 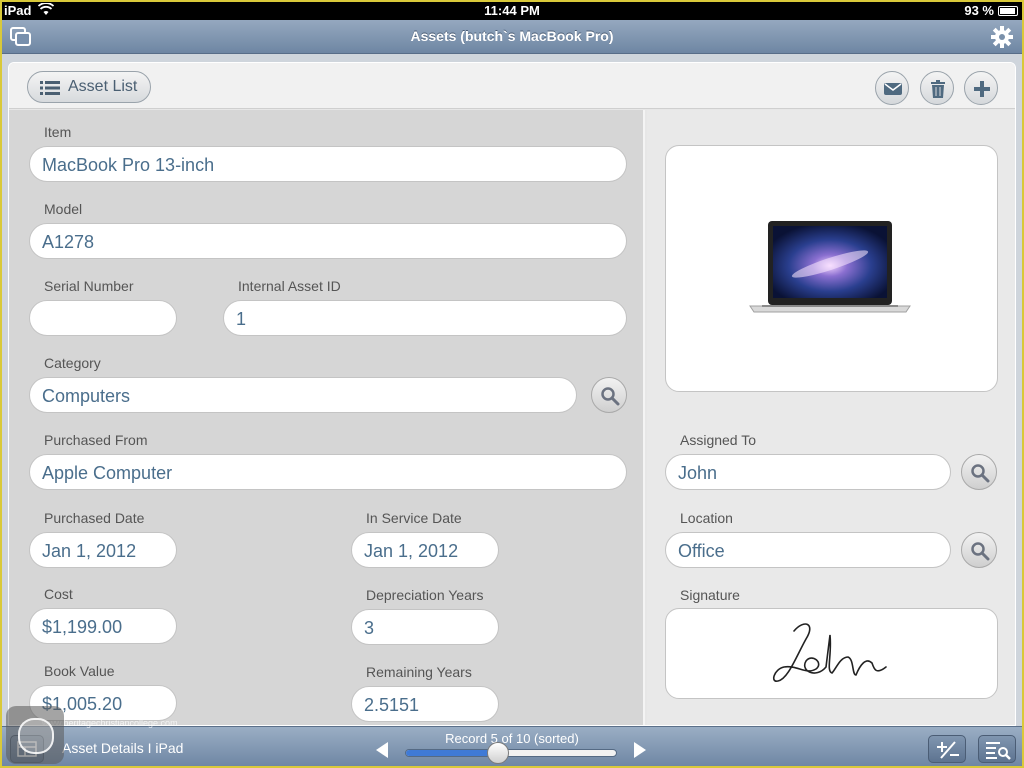 I want to click on envelope-icon, so click(x=893, y=89).